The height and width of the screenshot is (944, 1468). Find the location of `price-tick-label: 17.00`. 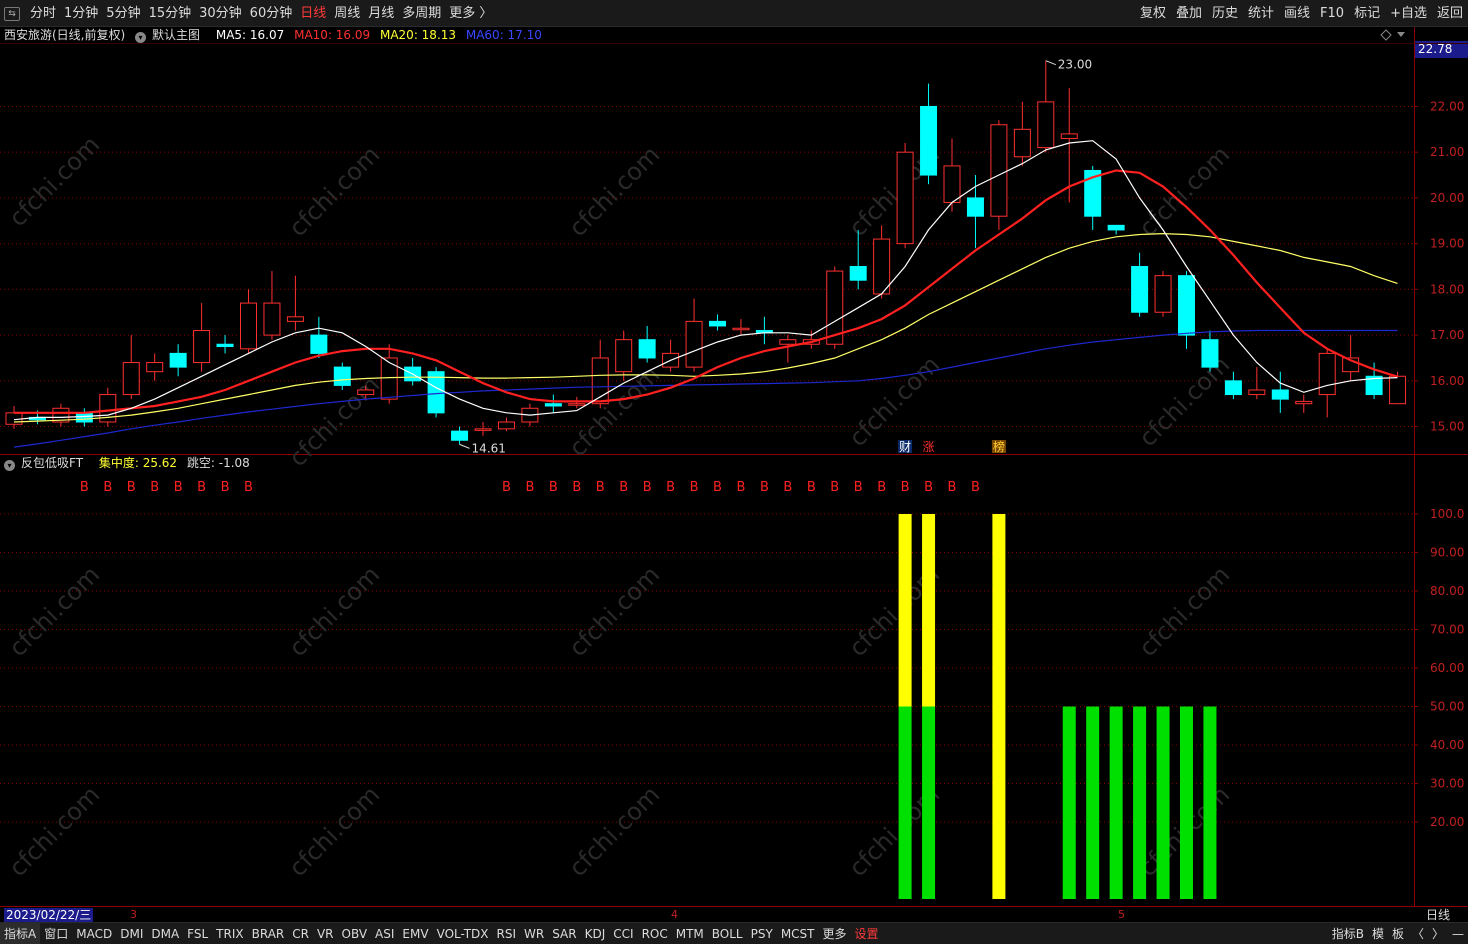

price-tick-label: 17.00 is located at coordinates (1447, 335).